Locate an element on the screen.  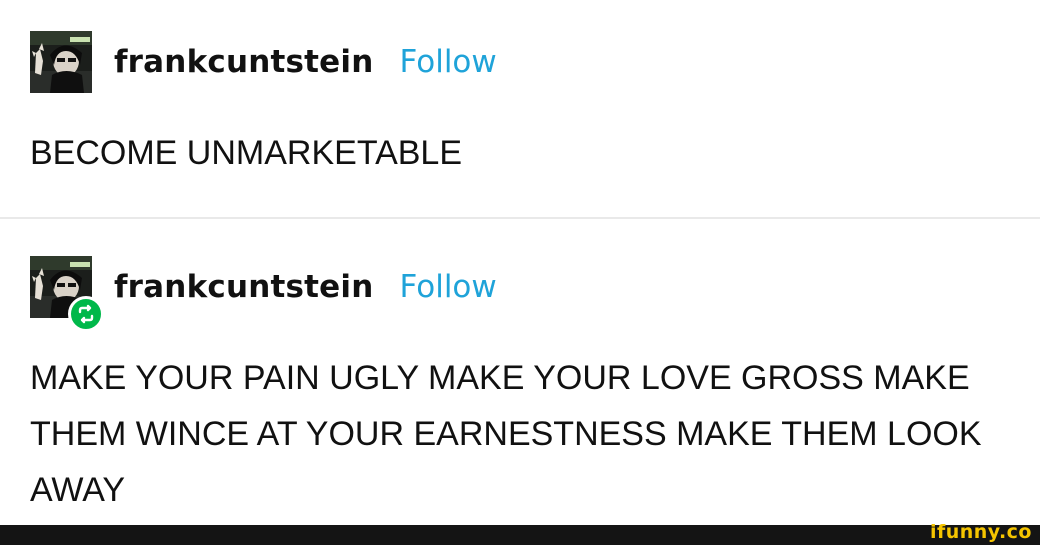
post-text: BECOME UNMARKETABLE is located at coordinates (246, 153).